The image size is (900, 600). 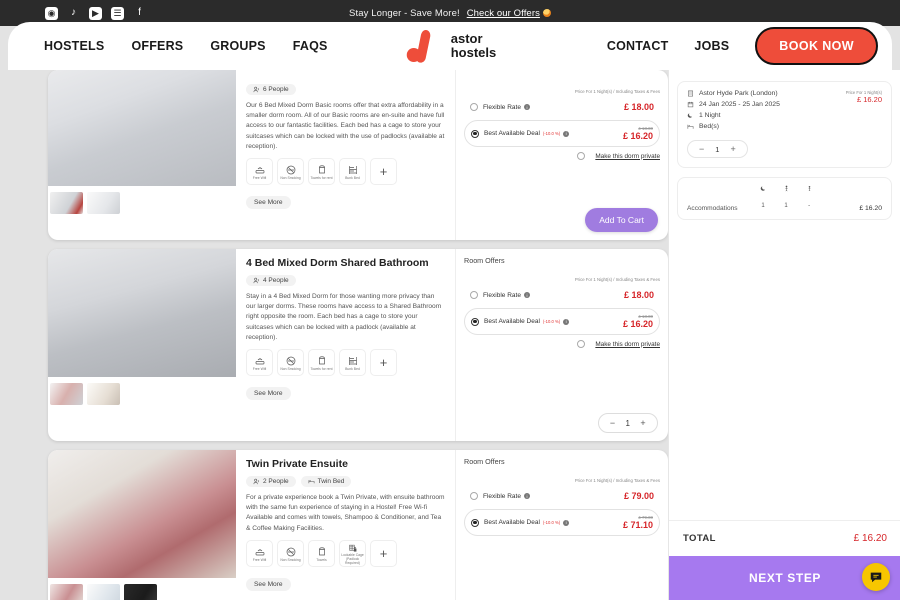 I want to click on rate-price: £ 79.00, so click(x=639, y=496).